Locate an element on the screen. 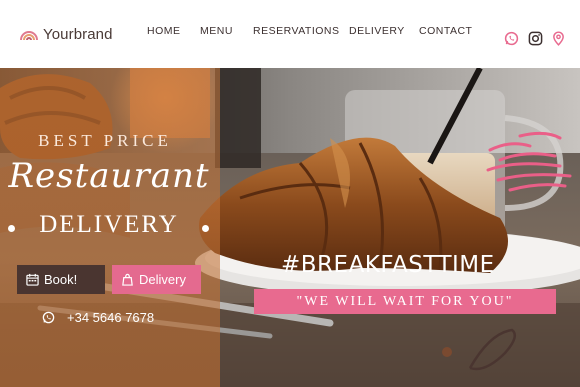 Image resolution: width=580 pixels, height=387 pixels. right-decorative-dot is located at coordinates (205, 228).